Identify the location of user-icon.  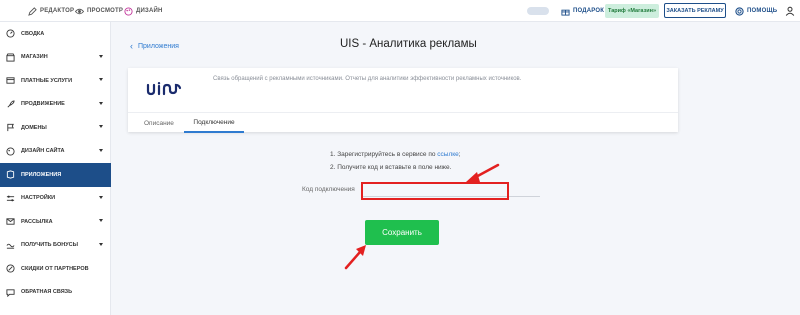
(790, 11).